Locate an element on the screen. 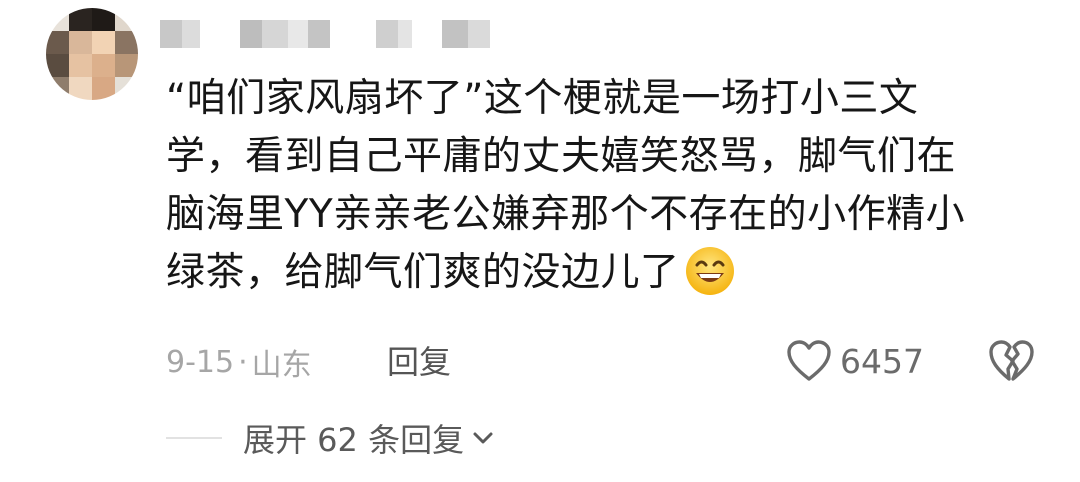 This screenshot has width=1080, height=482. comment-line: 学，看到自己平庸的丈夫嬉笑怒骂，脚气们在 is located at coordinates (561, 156).